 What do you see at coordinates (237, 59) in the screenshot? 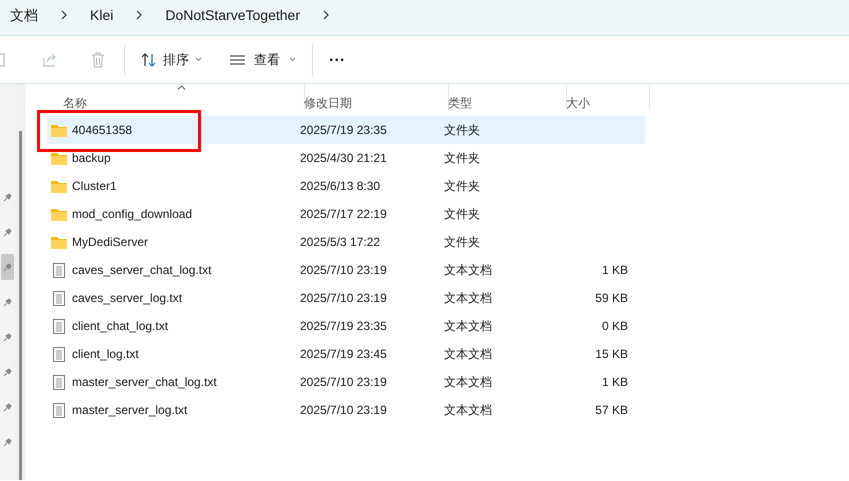
I see `menu-icon` at bounding box center [237, 59].